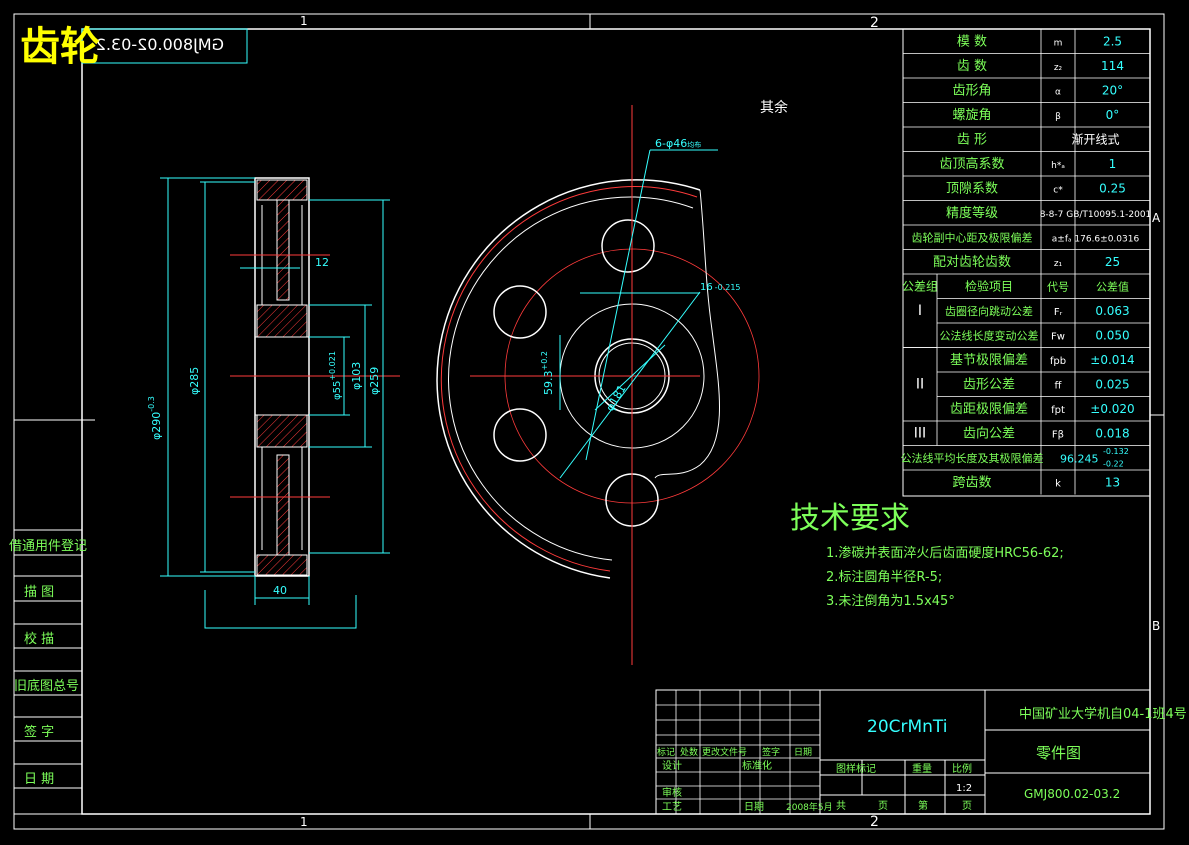 This screenshot has width=1189, height=845. I want to click on register-label: 日 期, so click(39, 779).